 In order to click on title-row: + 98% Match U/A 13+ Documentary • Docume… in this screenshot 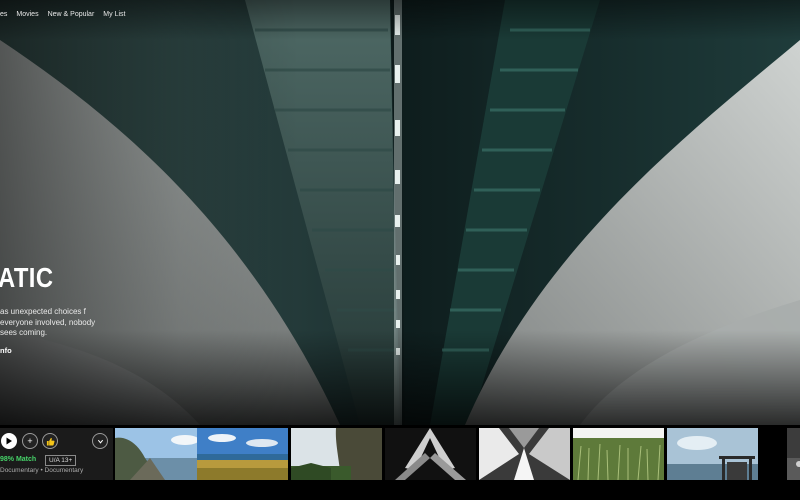, I will do `click(400, 454)`.